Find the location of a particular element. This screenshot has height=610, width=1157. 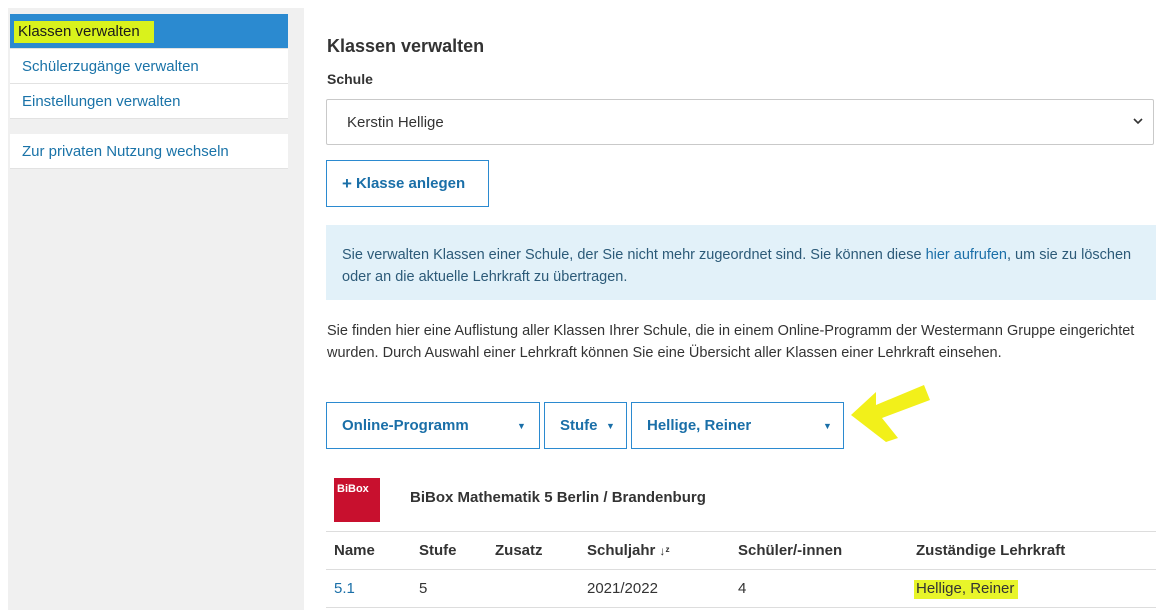

sidebar-item-label: Einstellungen verwalten is located at coordinates (101, 101).